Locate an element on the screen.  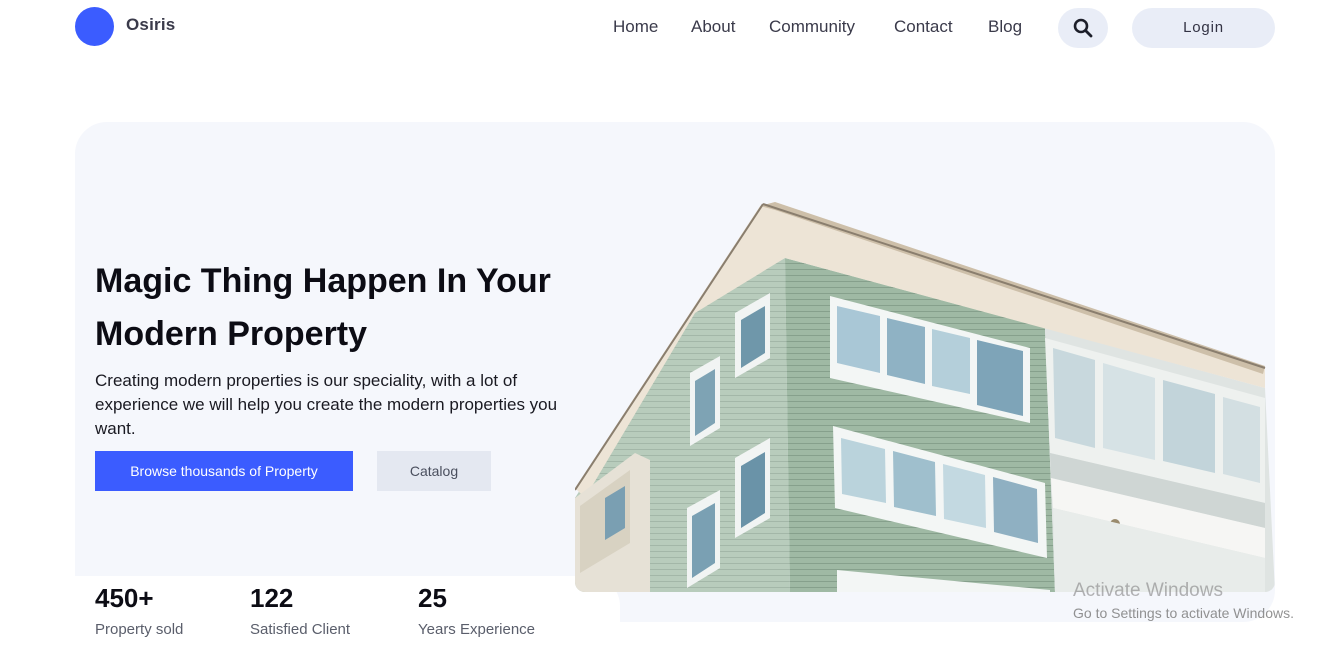
stat-label-satisfied-clients: Satisfied Client is located at coordinates (300, 629).